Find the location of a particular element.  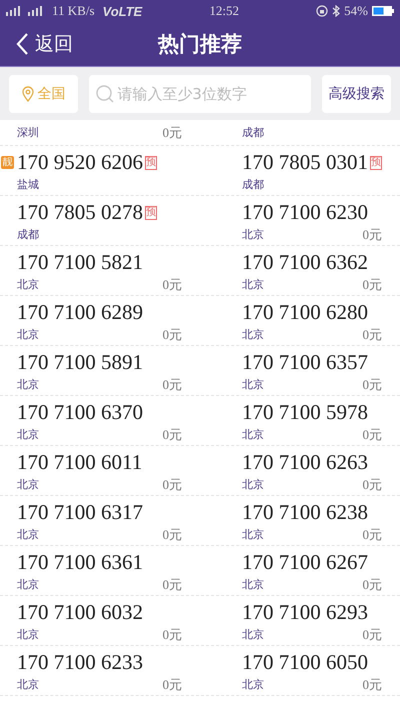

number-item: 170 7100 6050 北京 0元 is located at coordinates (300, 670).